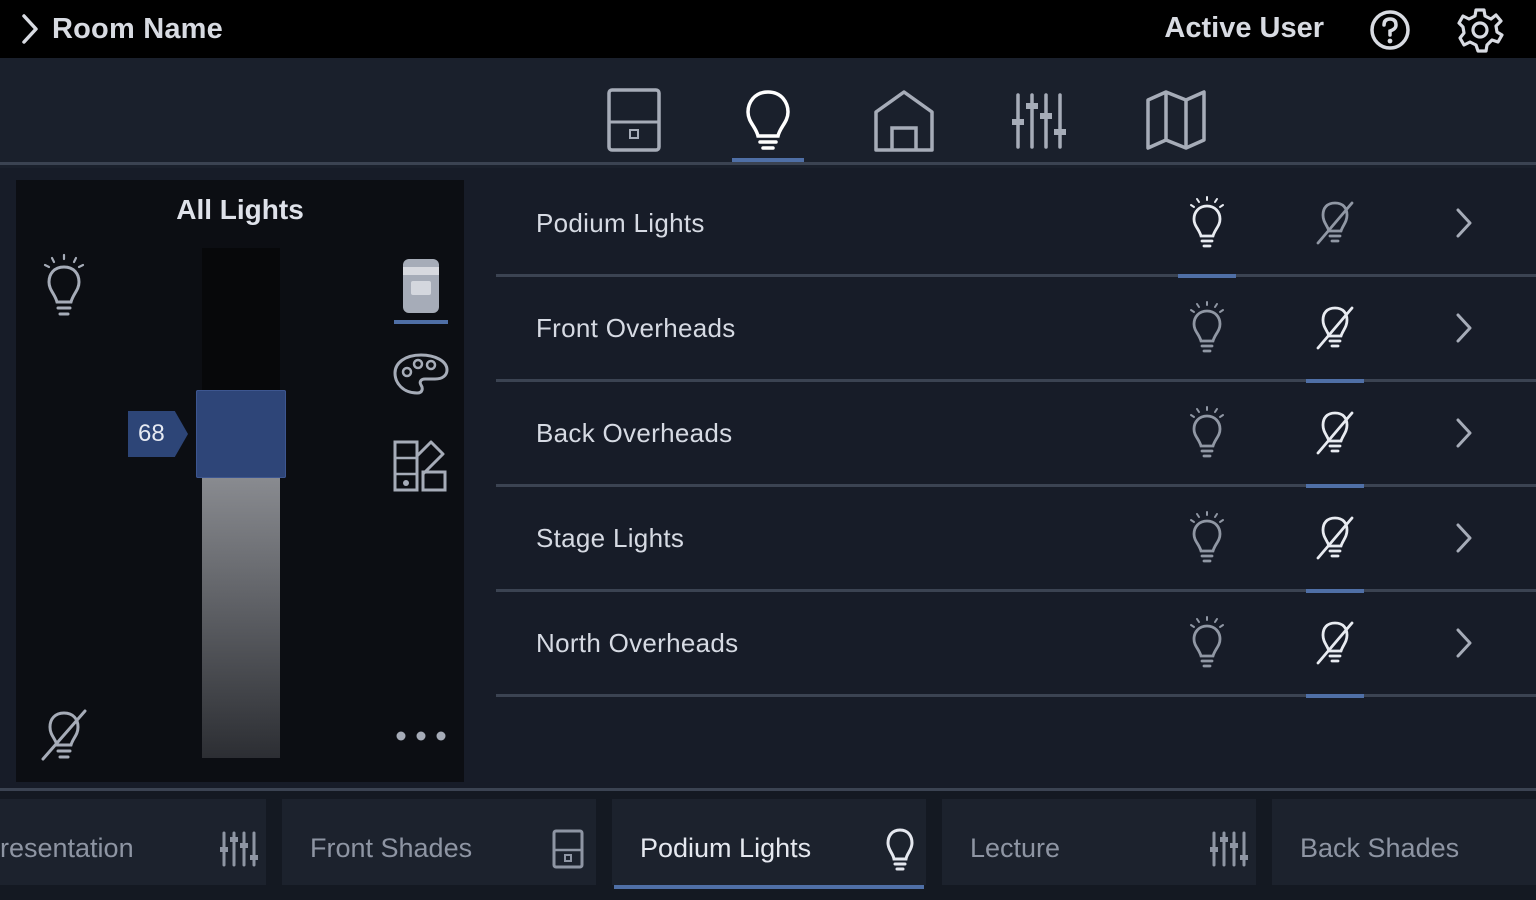 This screenshot has width=1536, height=900. I want to click on tab-lights, so click(768, 121).